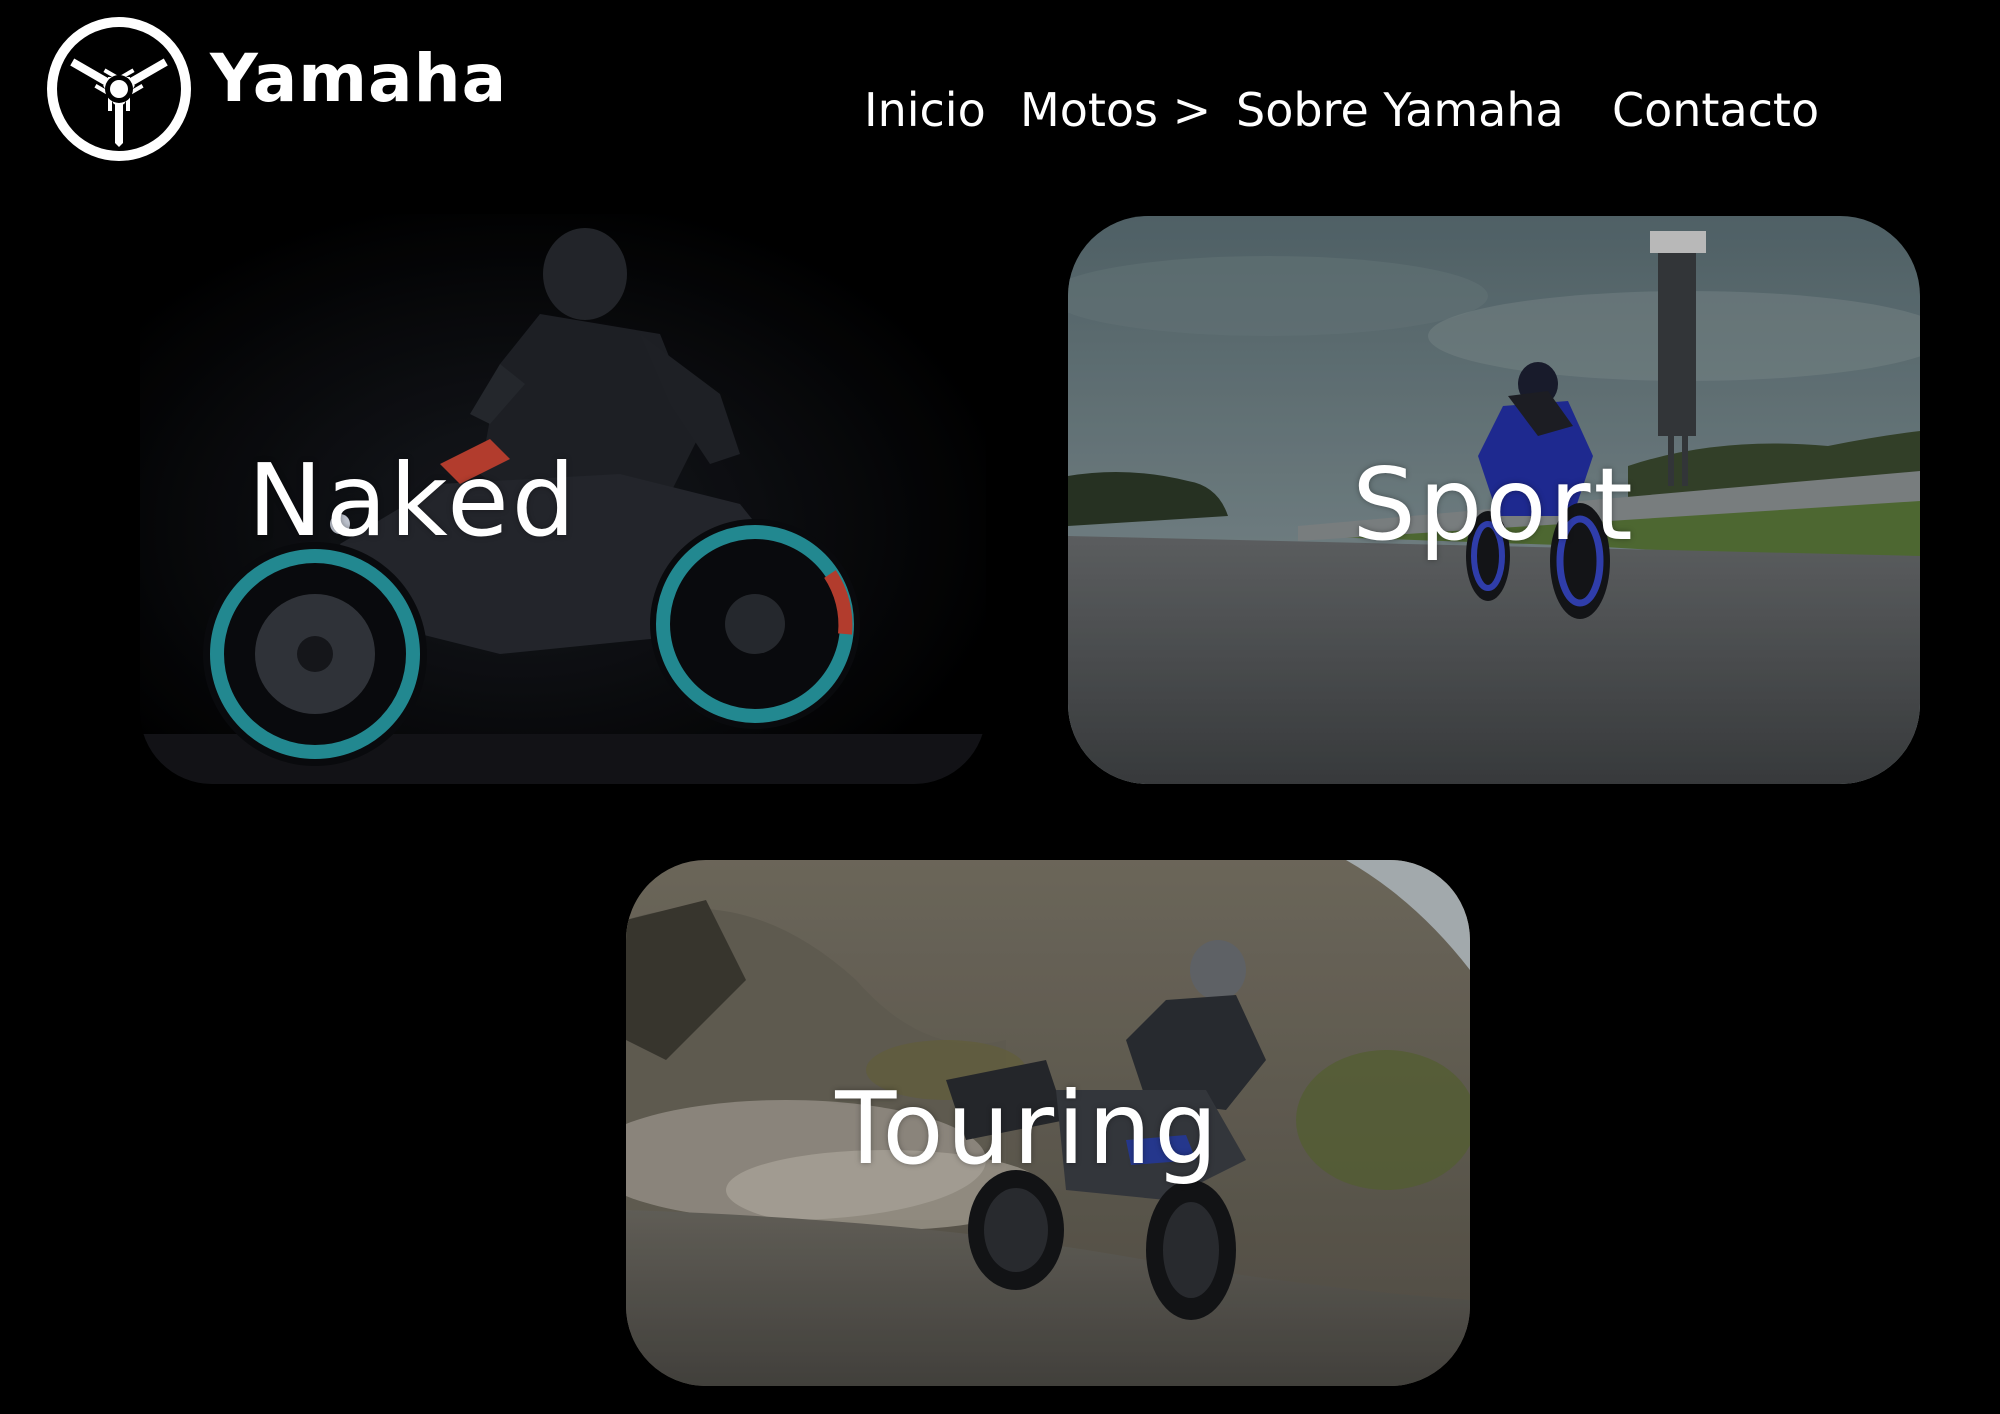 The width and height of the screenshot is (2000, 1414). What do you see at coordinates (1715, 110) in the screenshot?
I see `nav-contacto-link: Contacto` at bounding box center [1715, 110].